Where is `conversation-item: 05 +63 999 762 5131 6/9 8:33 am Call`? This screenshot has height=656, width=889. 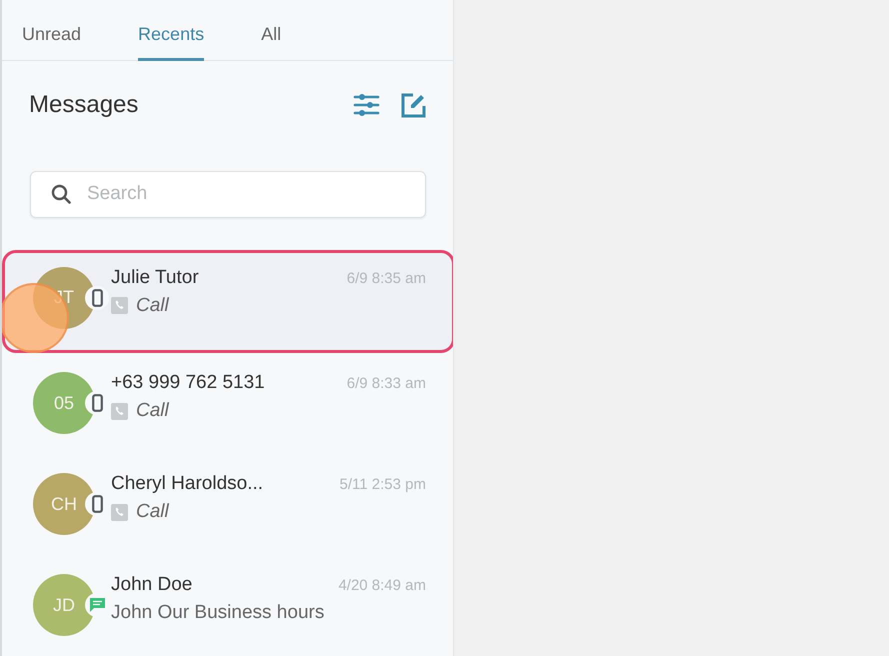
conversation-item: 05 +63 999 762 5131 6/9 8:33 am Call is located at coordinates (227, 403).